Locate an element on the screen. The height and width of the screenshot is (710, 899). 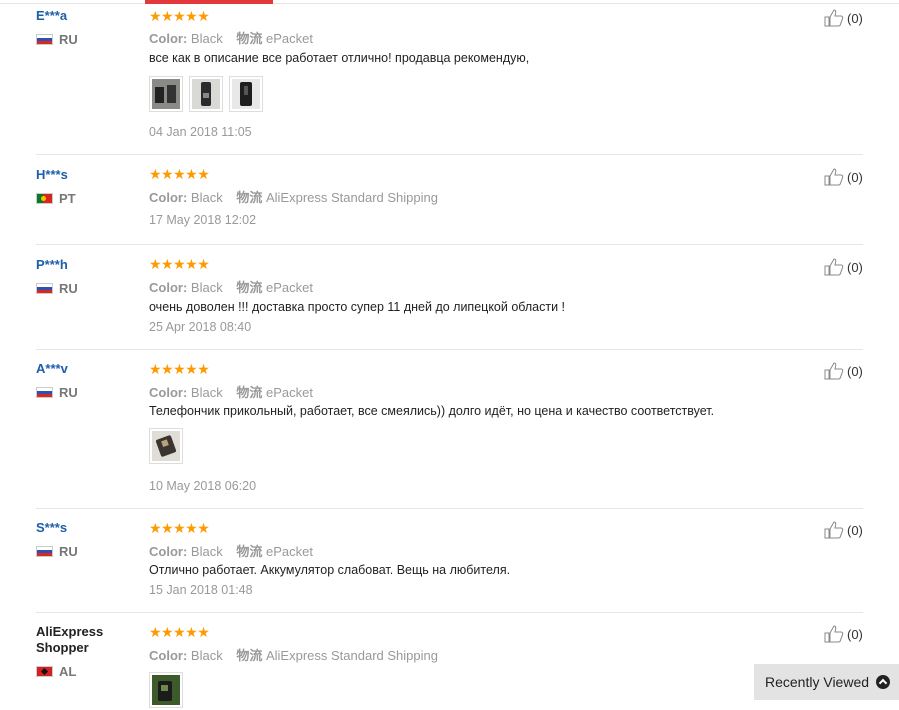
country-code: PT is located at coordinates (67, 198).